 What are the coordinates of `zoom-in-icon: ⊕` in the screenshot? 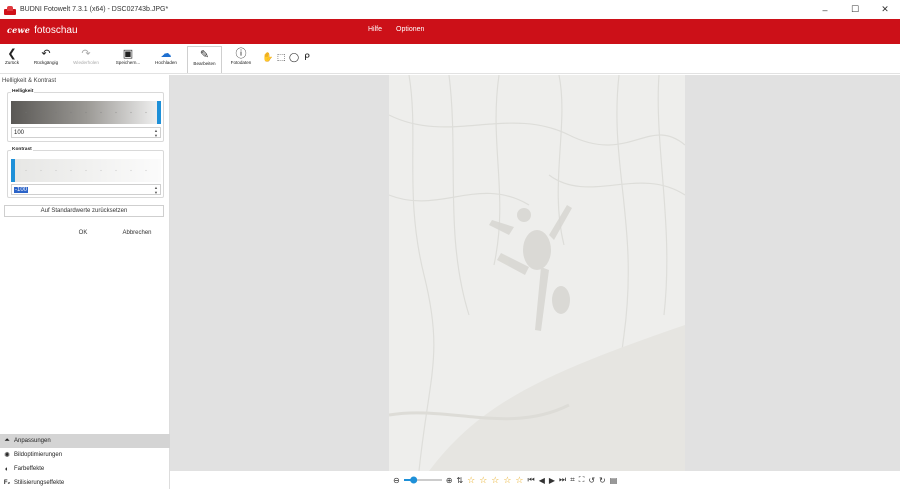 It's located at (449, 480).